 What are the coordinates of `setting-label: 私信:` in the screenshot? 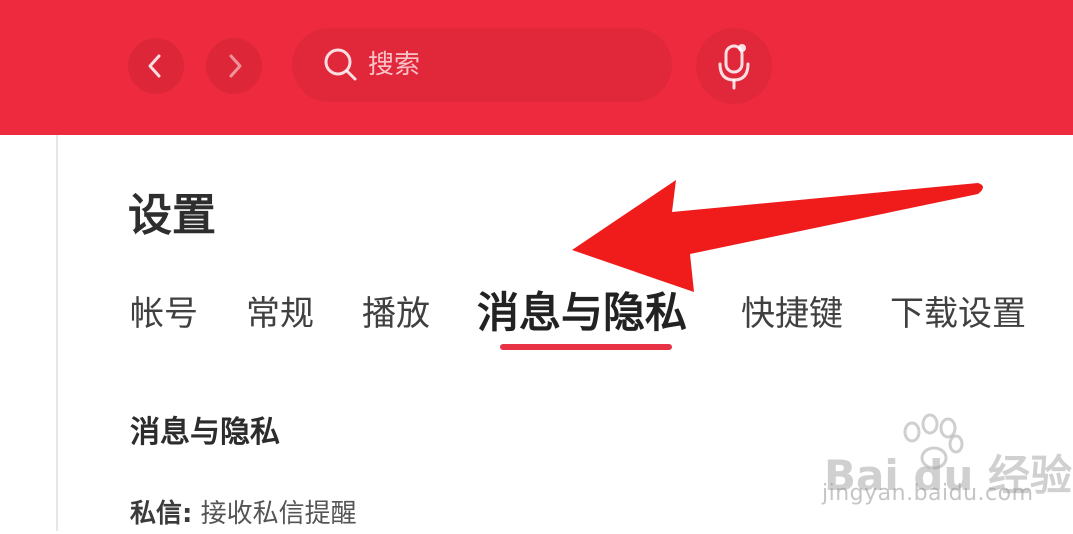 It's located at (161, 514).